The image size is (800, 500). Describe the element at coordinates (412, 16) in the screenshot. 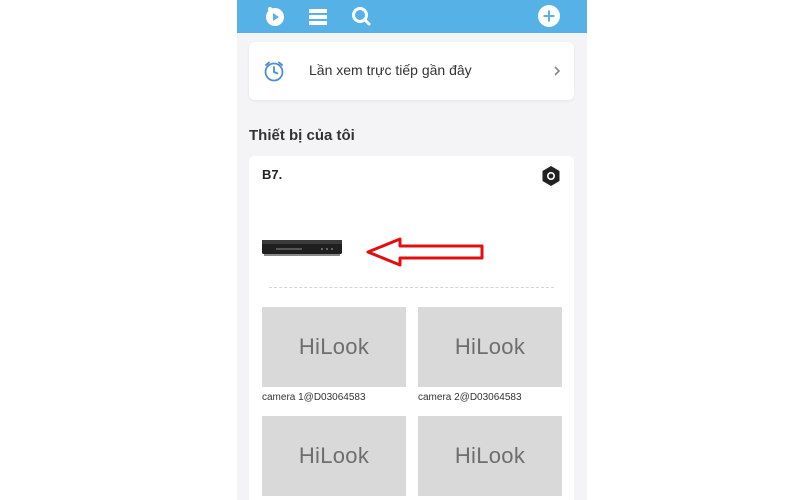

I see `top-toolbar` at that location.